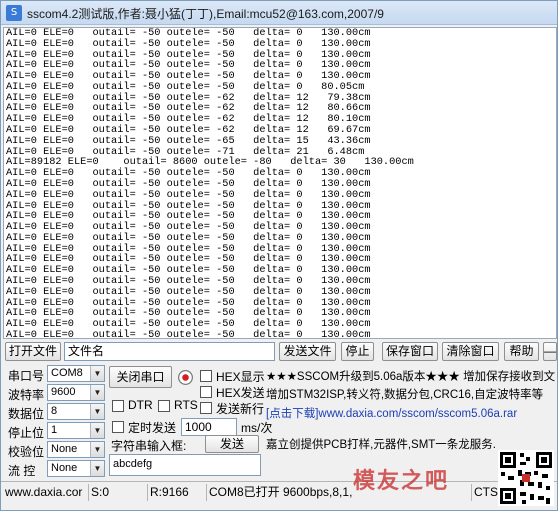  What do you see at coordinates (26, 433) in the screenshot?
I see `stopbits-label: 停止位` at bounding box center [26, 433].